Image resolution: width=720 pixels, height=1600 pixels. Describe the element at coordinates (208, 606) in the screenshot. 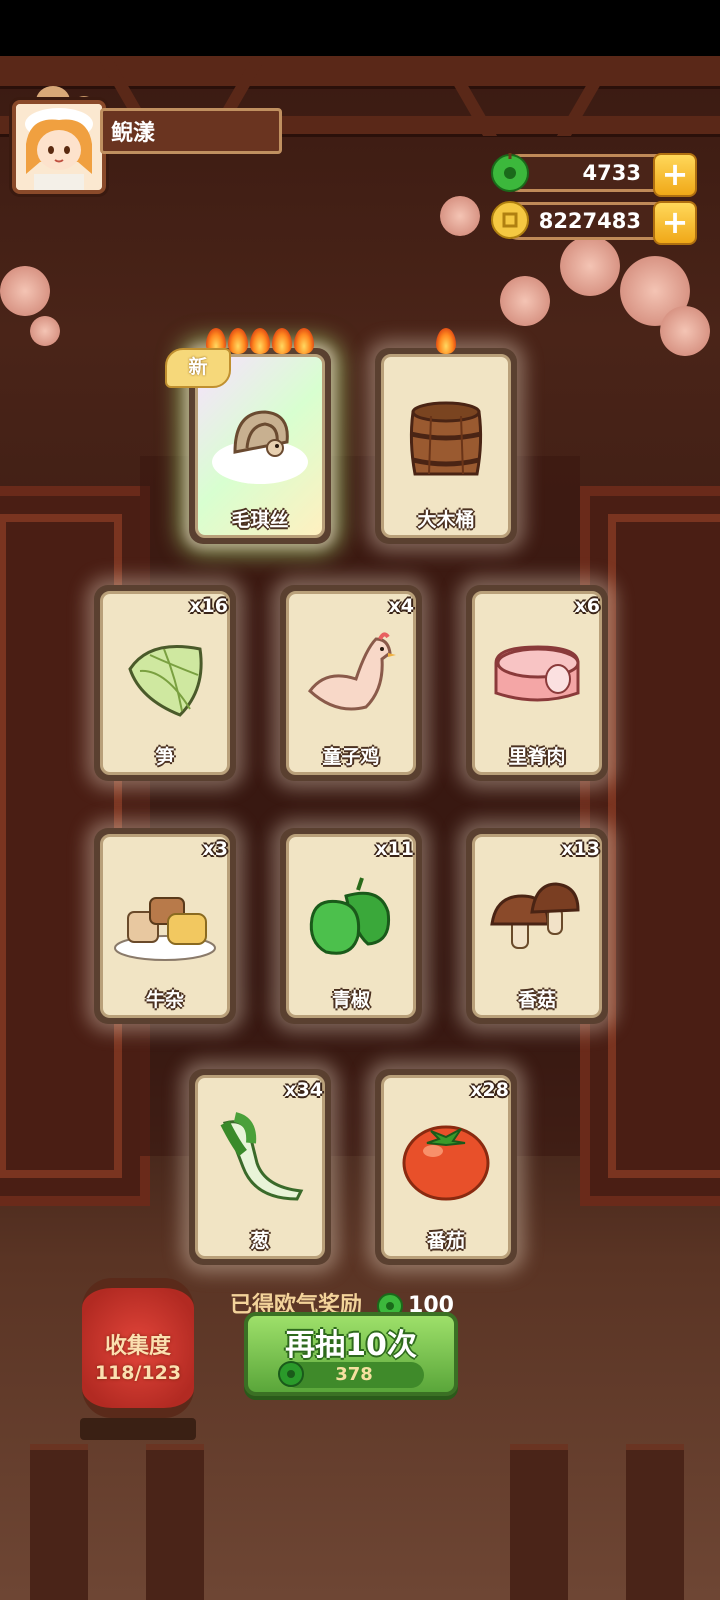

I see `card-count: x16` at that location.